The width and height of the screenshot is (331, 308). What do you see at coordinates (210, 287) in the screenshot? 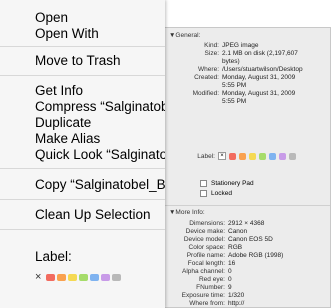
I see `more-key: FNumber:` at bounding box center [210, 287].